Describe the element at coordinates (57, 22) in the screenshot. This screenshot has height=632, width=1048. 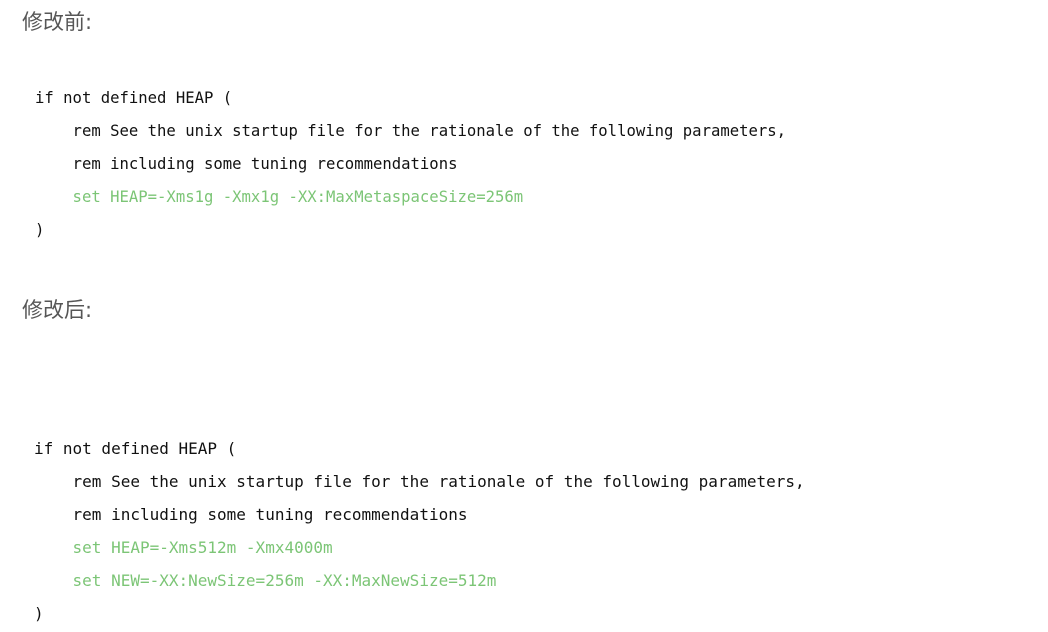
I see `section-heading-before: 修改前:` at that location.